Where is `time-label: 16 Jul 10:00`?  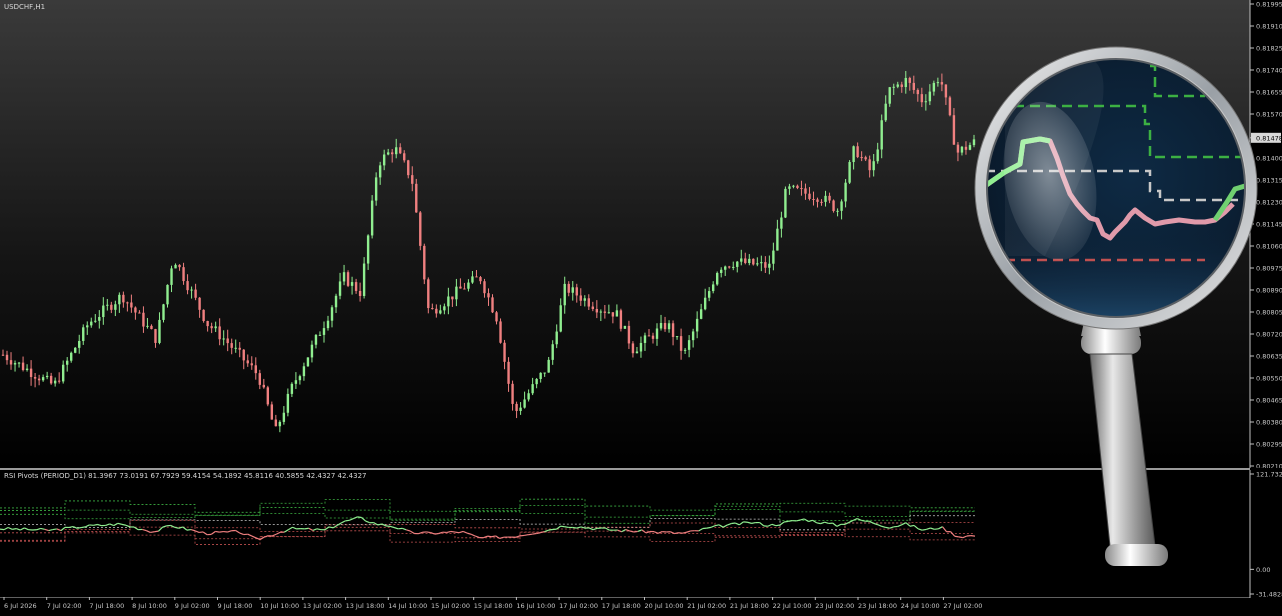
time-label: 16 Jul 10:00 is located at coordinates (535, 606).